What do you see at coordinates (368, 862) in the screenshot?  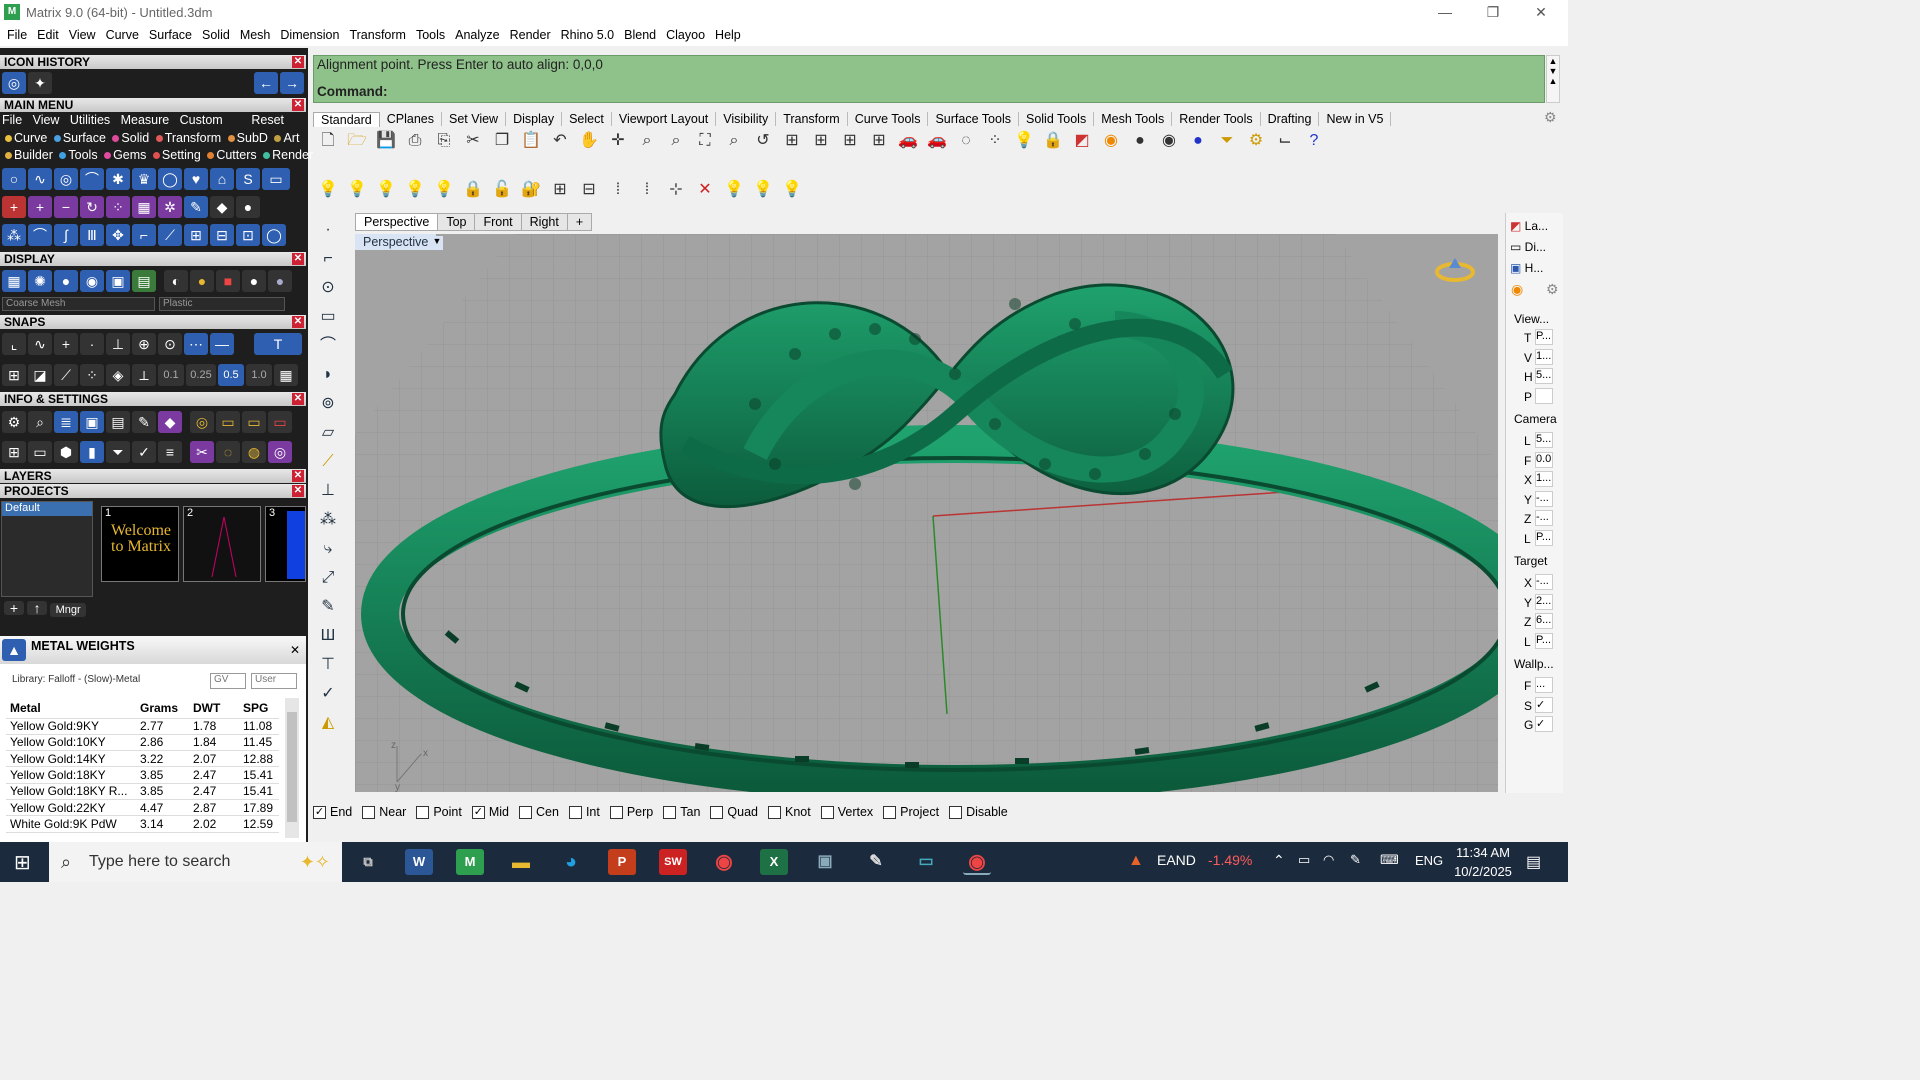 I see `task-view-icon: ⧉` at bounding box center [368, 862].